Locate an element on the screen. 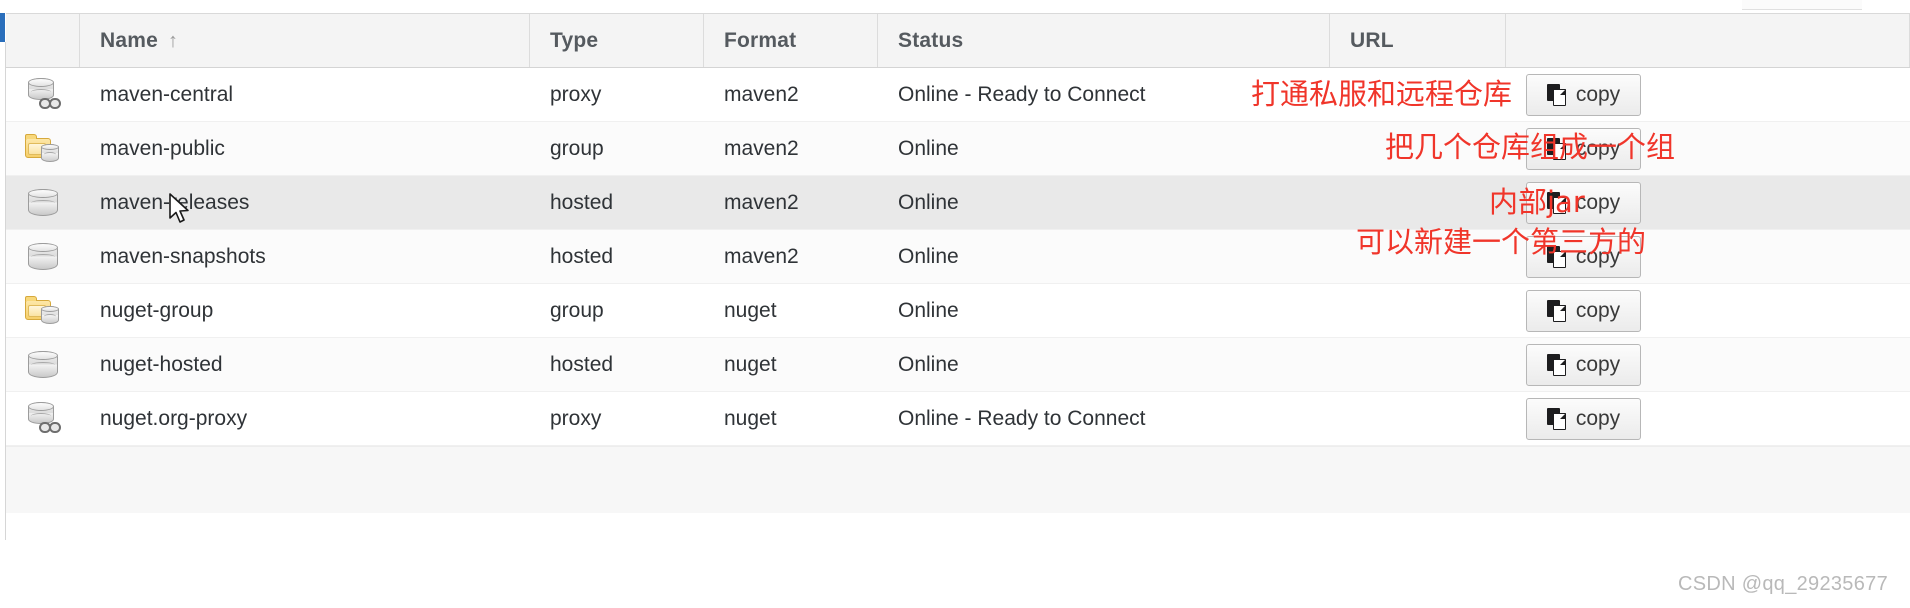  table-row: nuget-hosted hosted nuget Online copy is located at coordinates (958, 365).